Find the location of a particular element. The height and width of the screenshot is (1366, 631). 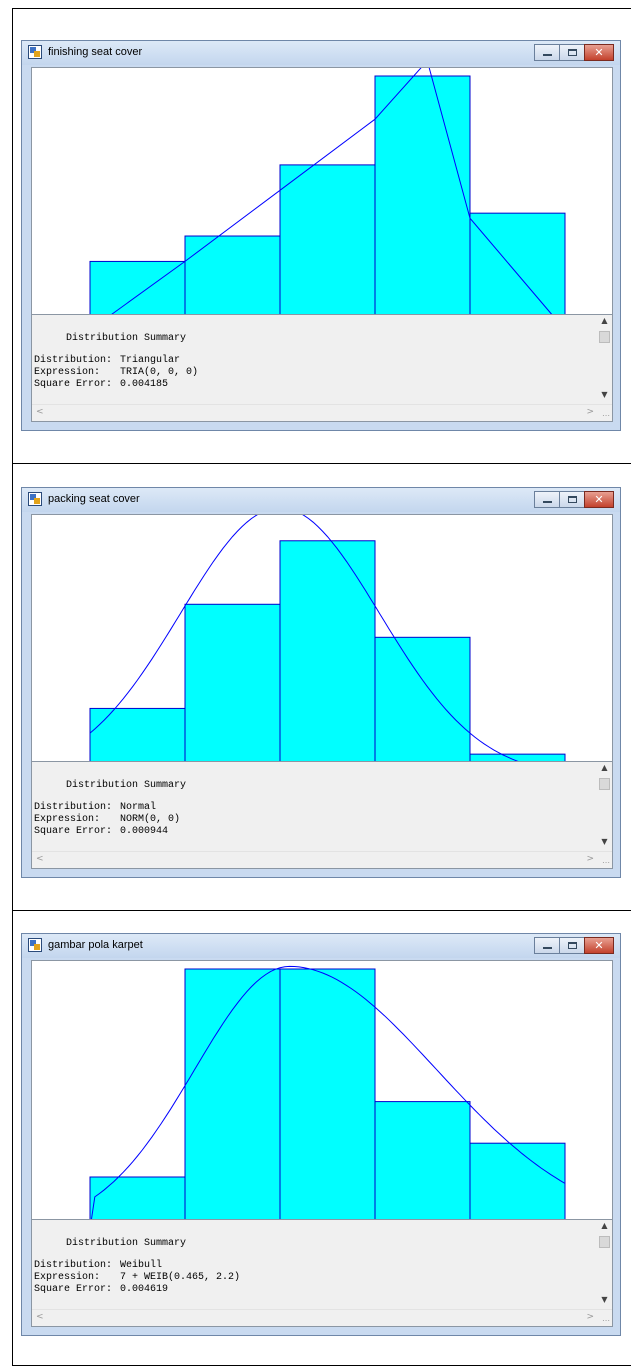

window-title: finishing seat cover is located at coordinates (95, 52).